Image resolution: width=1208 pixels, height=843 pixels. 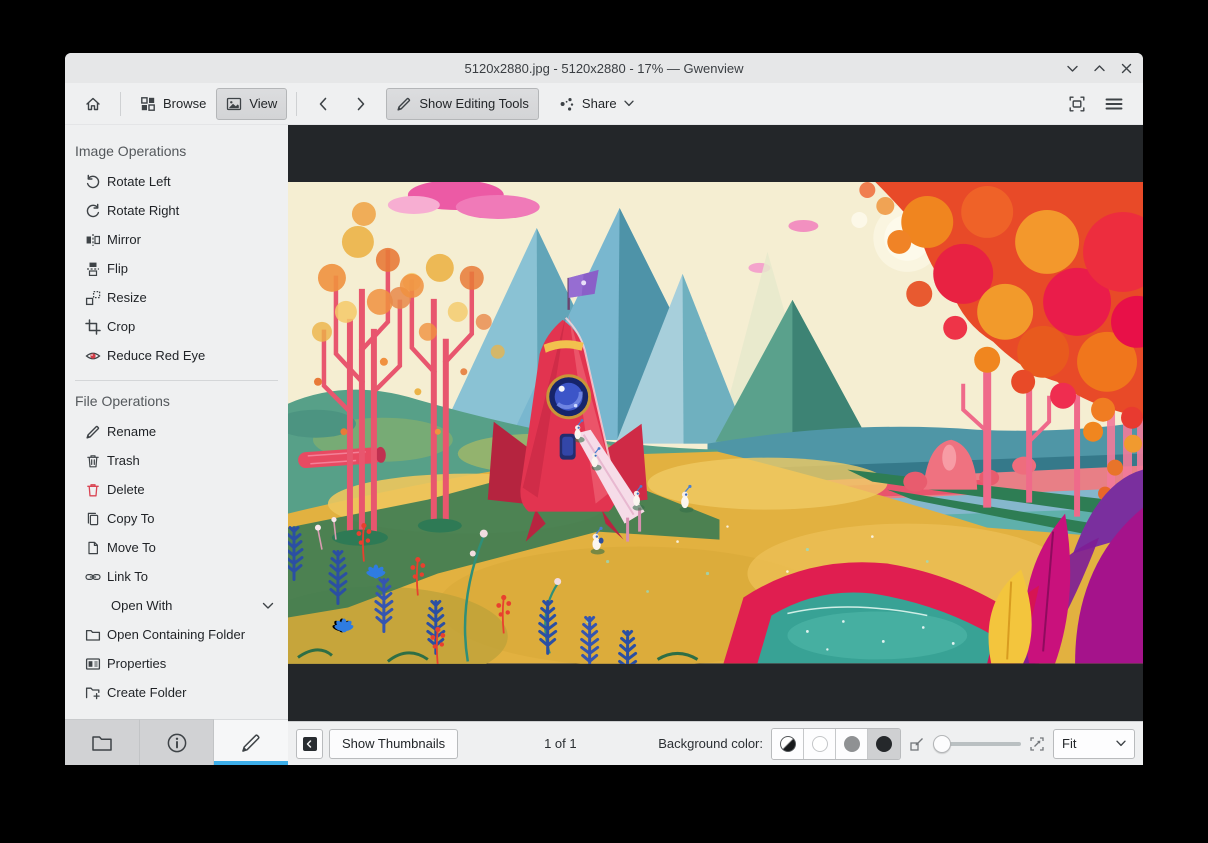 I want to click on minimize-icon, so click(x=1072, y=68).